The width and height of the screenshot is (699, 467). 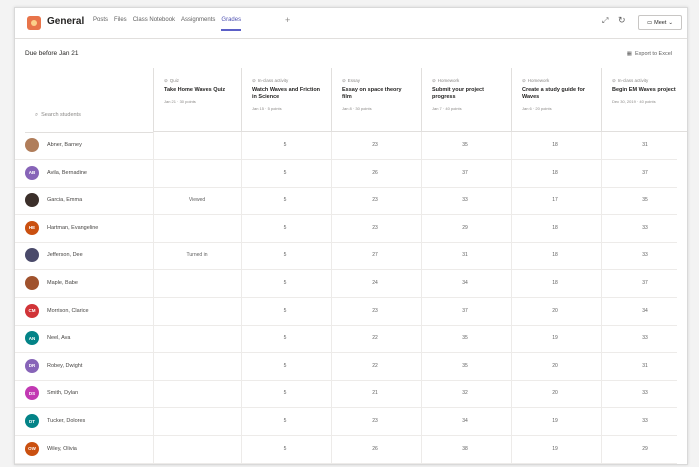 I want to click on avatar: CM, so click(x=32, y=310).